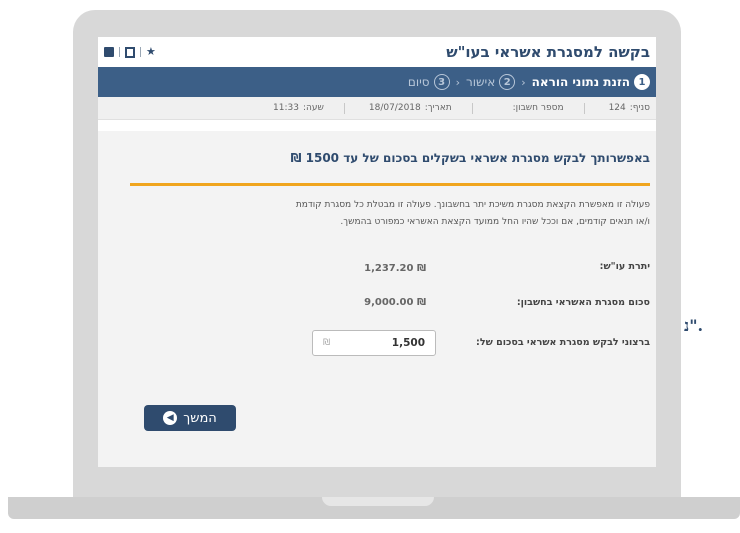  Describe the element at coordinates (170, 418) in the screenshot. I see `arrow-left-icon: ◀` at that location.